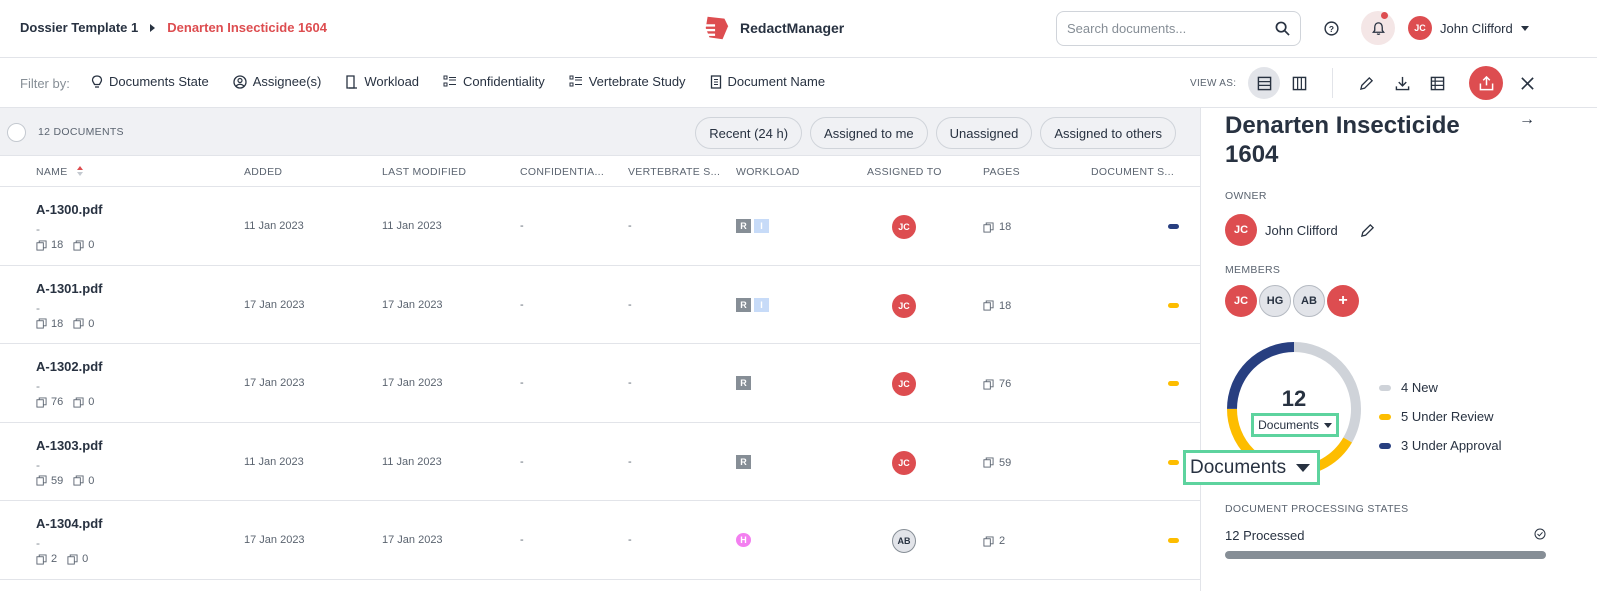 Image resolution: width=1597 pixels, height=591 pixels. What do you see at coordinates (1275, 301) in the screenshot?
I see `member-avatar: HG` at bounding box center [1275, 301].